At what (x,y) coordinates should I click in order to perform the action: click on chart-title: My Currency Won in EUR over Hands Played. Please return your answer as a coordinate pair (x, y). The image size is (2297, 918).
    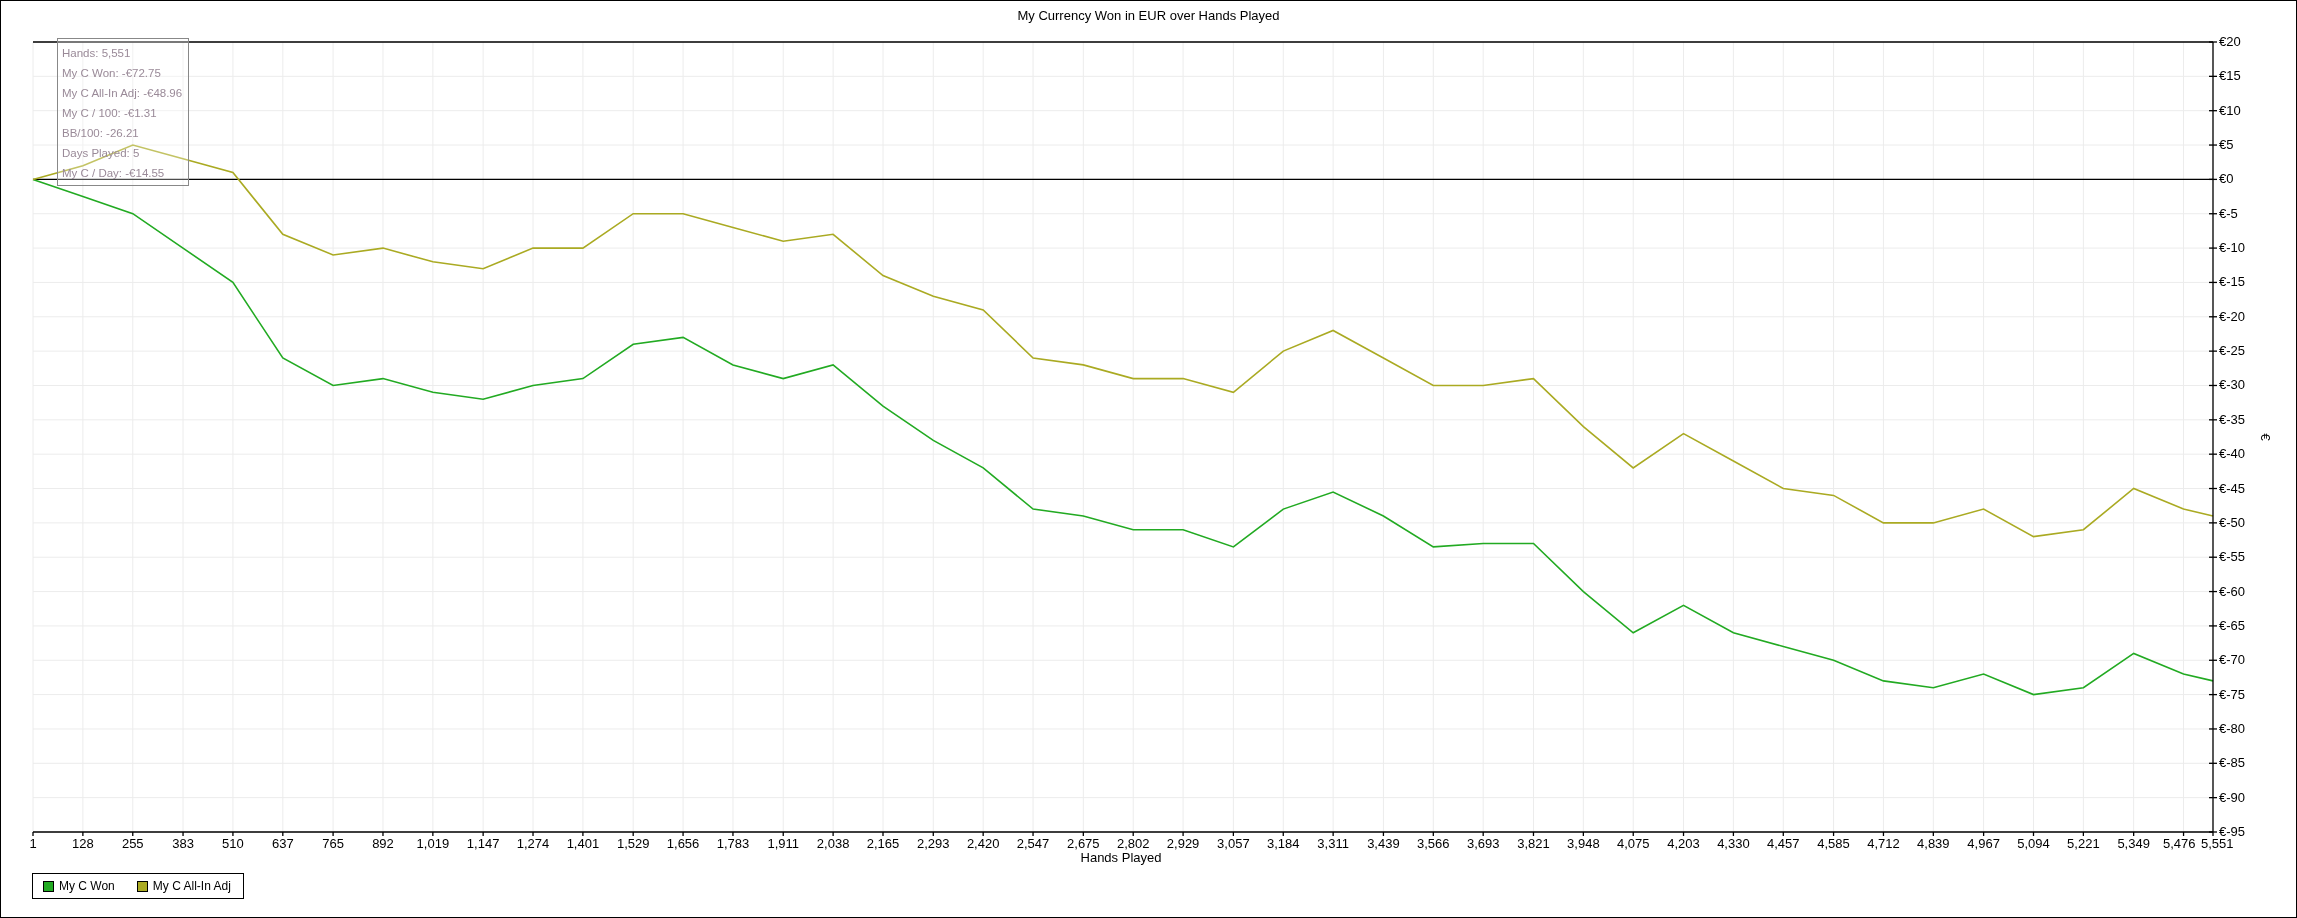
    Looking at the image, I should click on (1148, 16).